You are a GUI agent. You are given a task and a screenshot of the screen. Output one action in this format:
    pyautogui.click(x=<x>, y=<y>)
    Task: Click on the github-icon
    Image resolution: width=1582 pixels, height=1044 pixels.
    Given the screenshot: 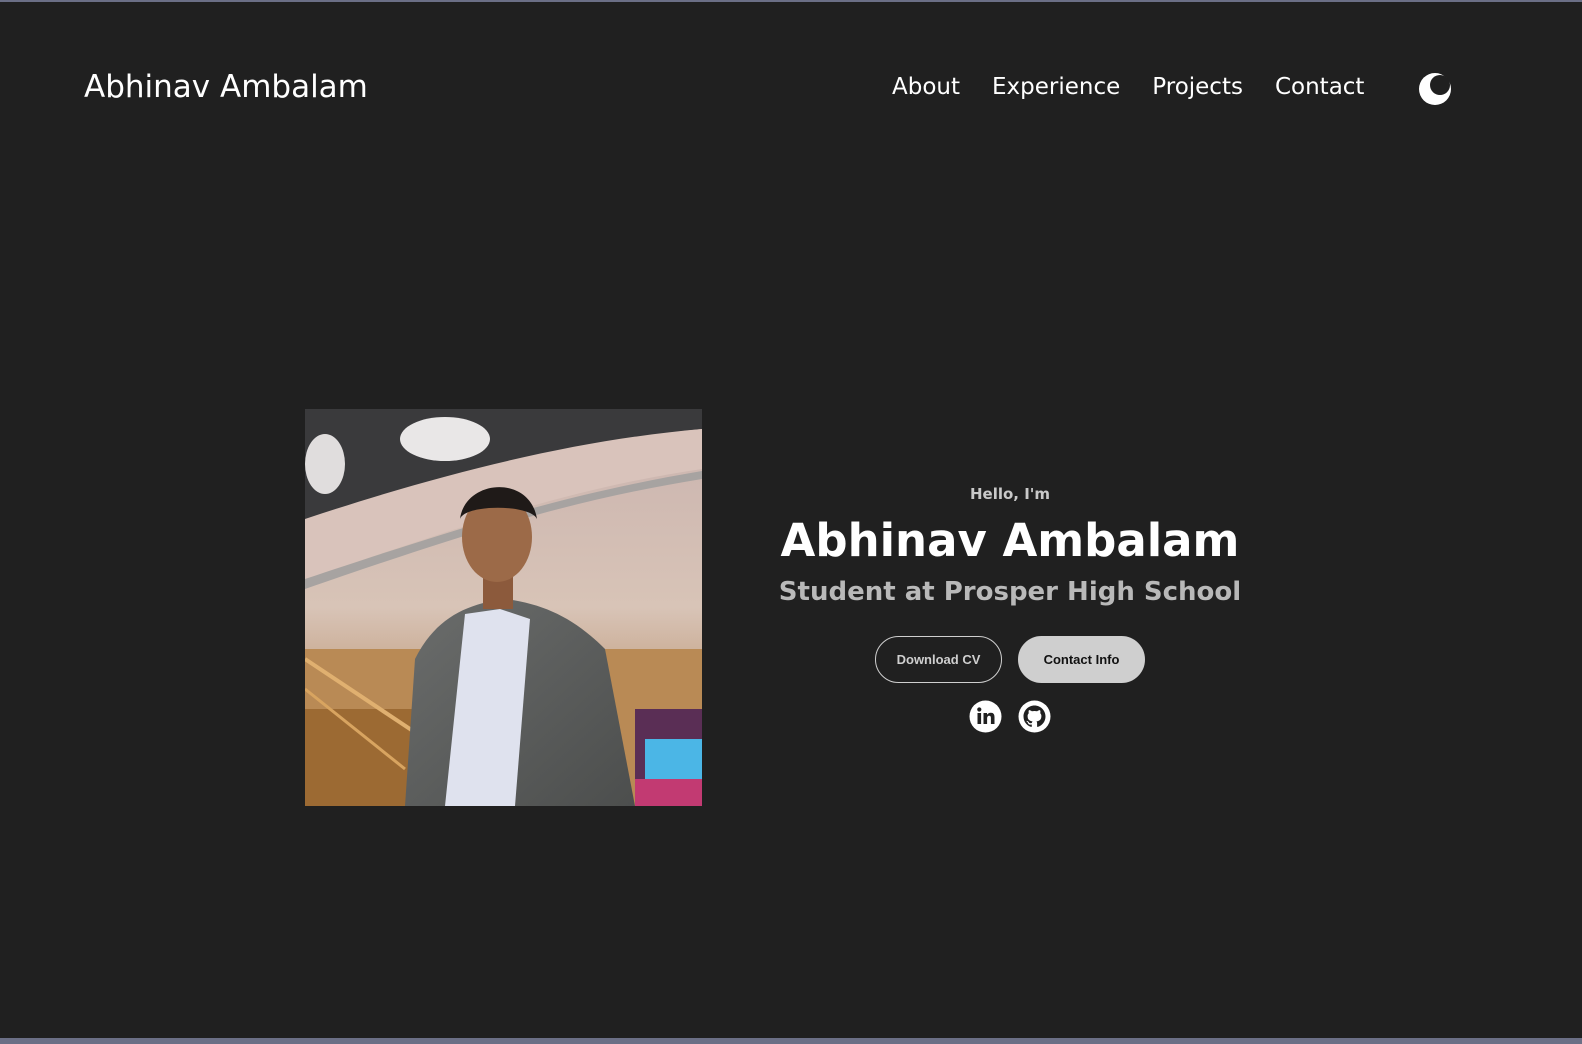 What is the action you would take?
    pyautogui.click(x=1034, y=716)
    